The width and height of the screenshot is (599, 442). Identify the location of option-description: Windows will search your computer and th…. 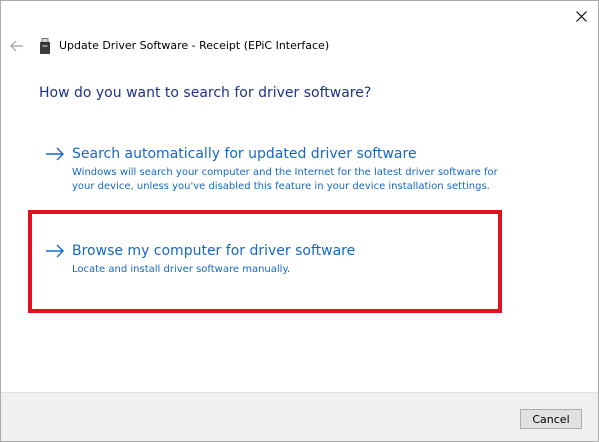
(285, 179).